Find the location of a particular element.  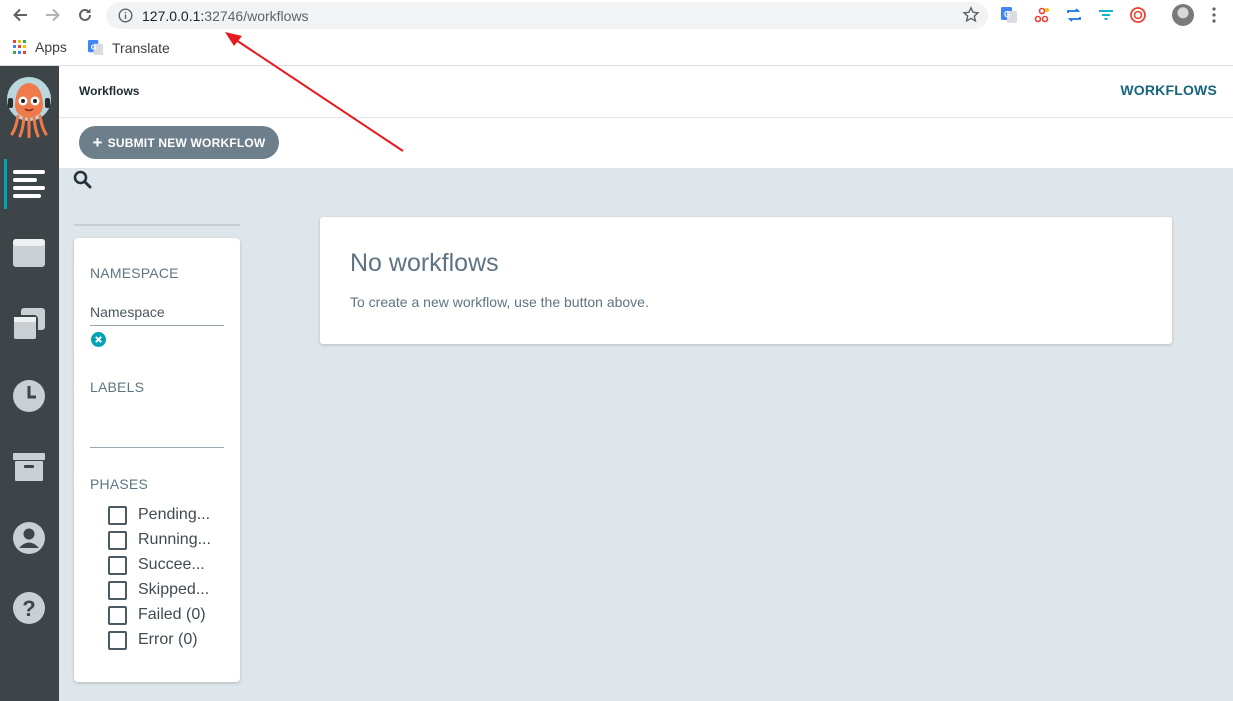

url-text: 127.0.0.1:32746/workflows is located at coordinates (225, 16).